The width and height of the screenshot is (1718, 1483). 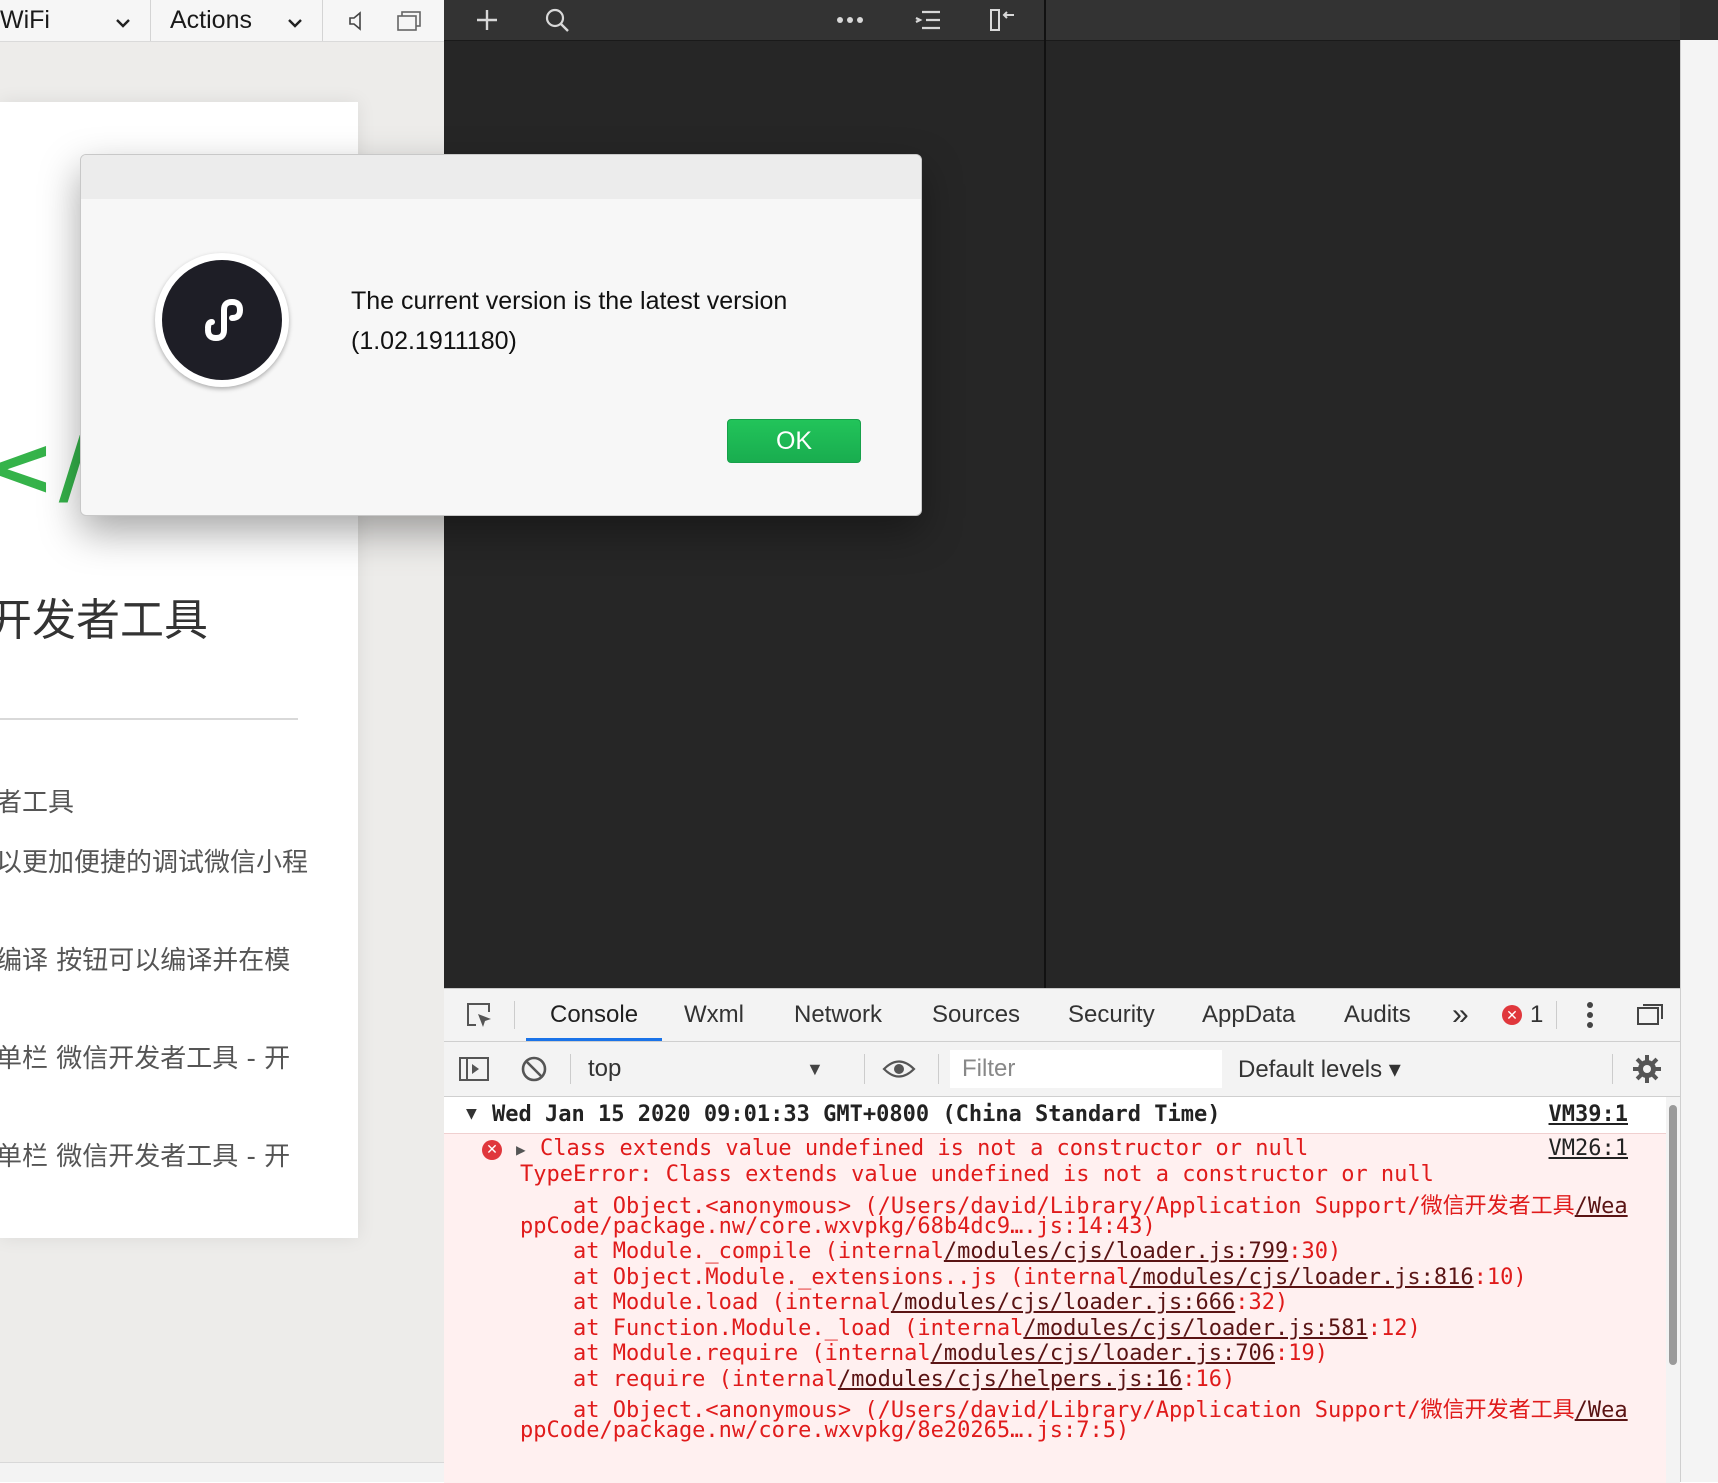 What do you see at coordinates (705, 1302) in the screenshot?
I see `stack-frame-text: at Module.load (internal` at bounding box center [705, 1302].